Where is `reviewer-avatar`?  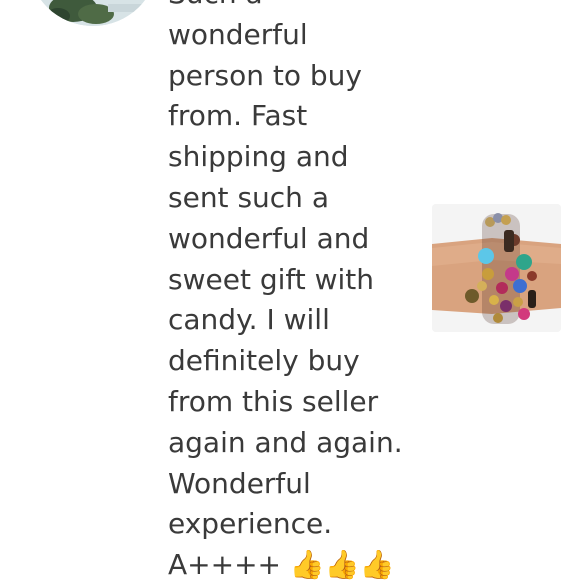
reviewer-avatar is located at coordinates (93, 13).